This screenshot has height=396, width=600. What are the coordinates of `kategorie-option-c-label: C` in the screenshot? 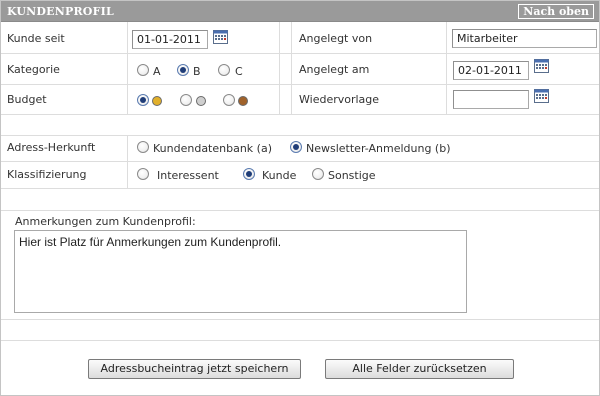 It's located at (239, 71).